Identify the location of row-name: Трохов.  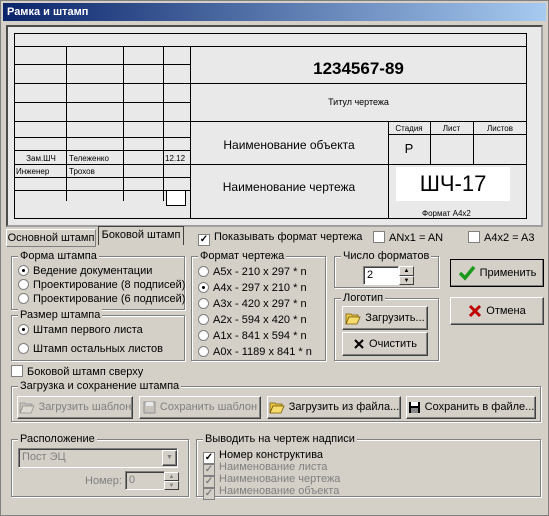
(82, 171).